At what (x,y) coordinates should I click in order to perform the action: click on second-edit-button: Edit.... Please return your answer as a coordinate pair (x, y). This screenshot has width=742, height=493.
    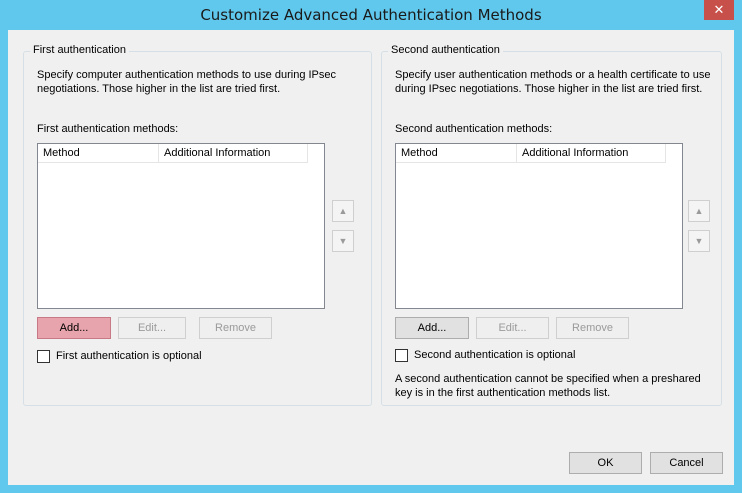
    Looking at the image, I should click on (512, 328).